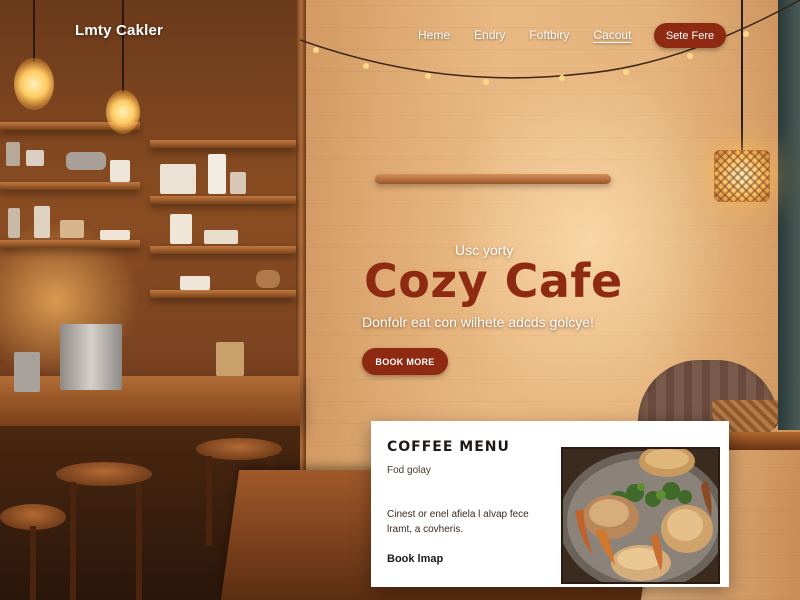 The height and width of the screenshot is (600, 800). What do you see at coordinates (612, 35) in the screenshot?
I see `nav-link-contact: Cacout` at bounding box center [612, 35].